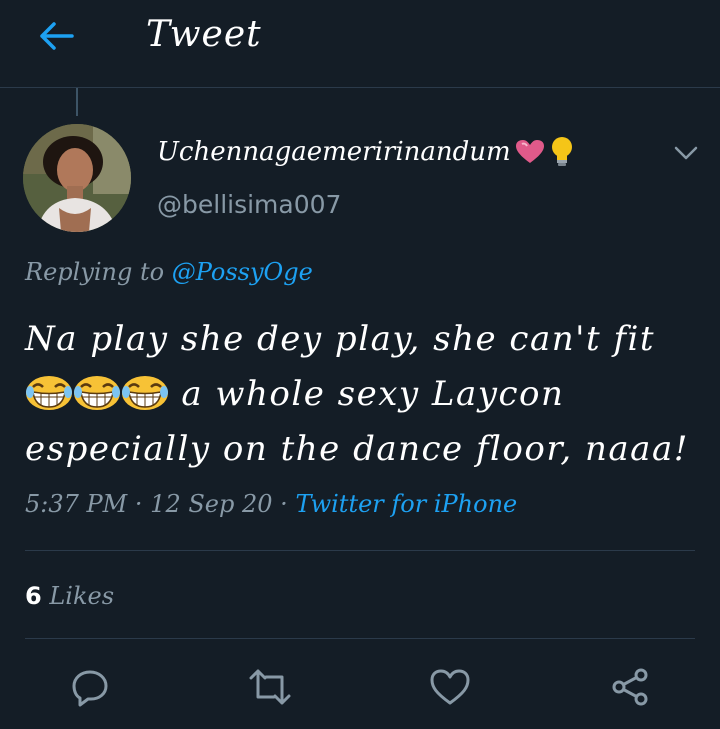 Image resolution: width=720 pixels, height=729 pixels. I want to click on heart-icon, so click(529, 151).